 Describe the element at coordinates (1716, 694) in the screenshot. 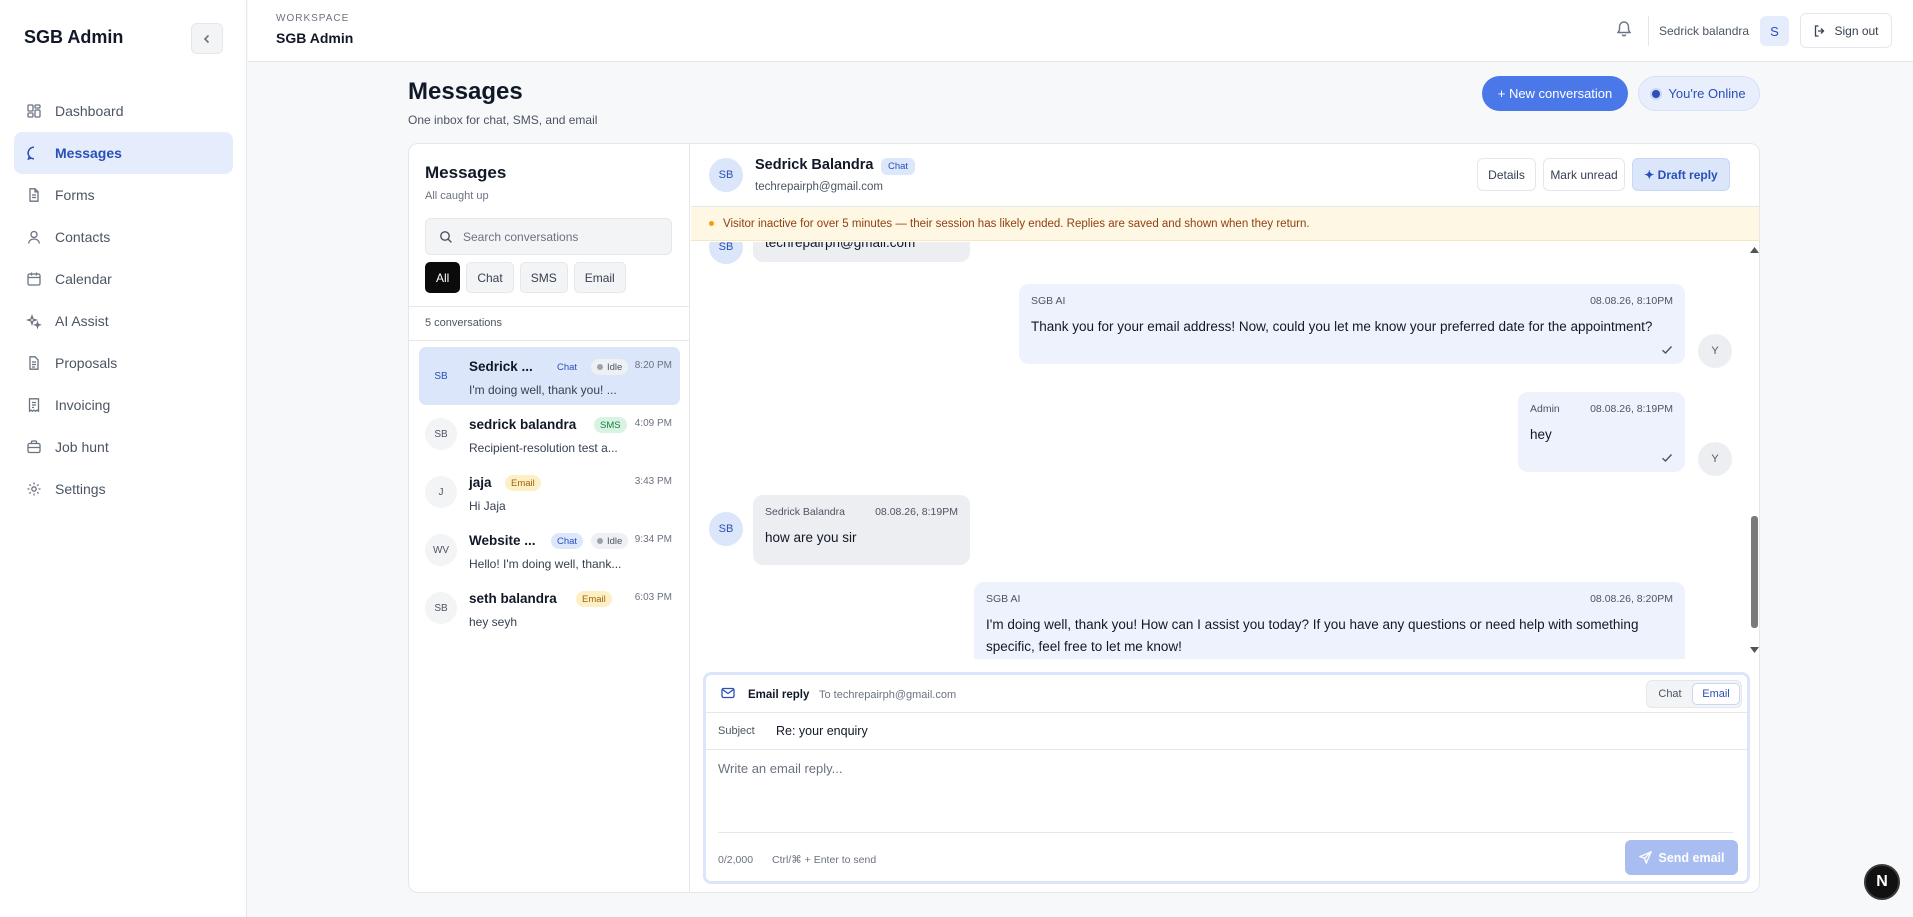

I see `mode-email-tab: Email` at that location.